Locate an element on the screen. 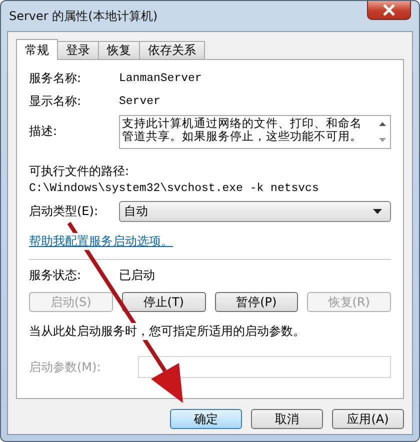  service-control-button: 暂停(P) is located at coordinates (256, 302).